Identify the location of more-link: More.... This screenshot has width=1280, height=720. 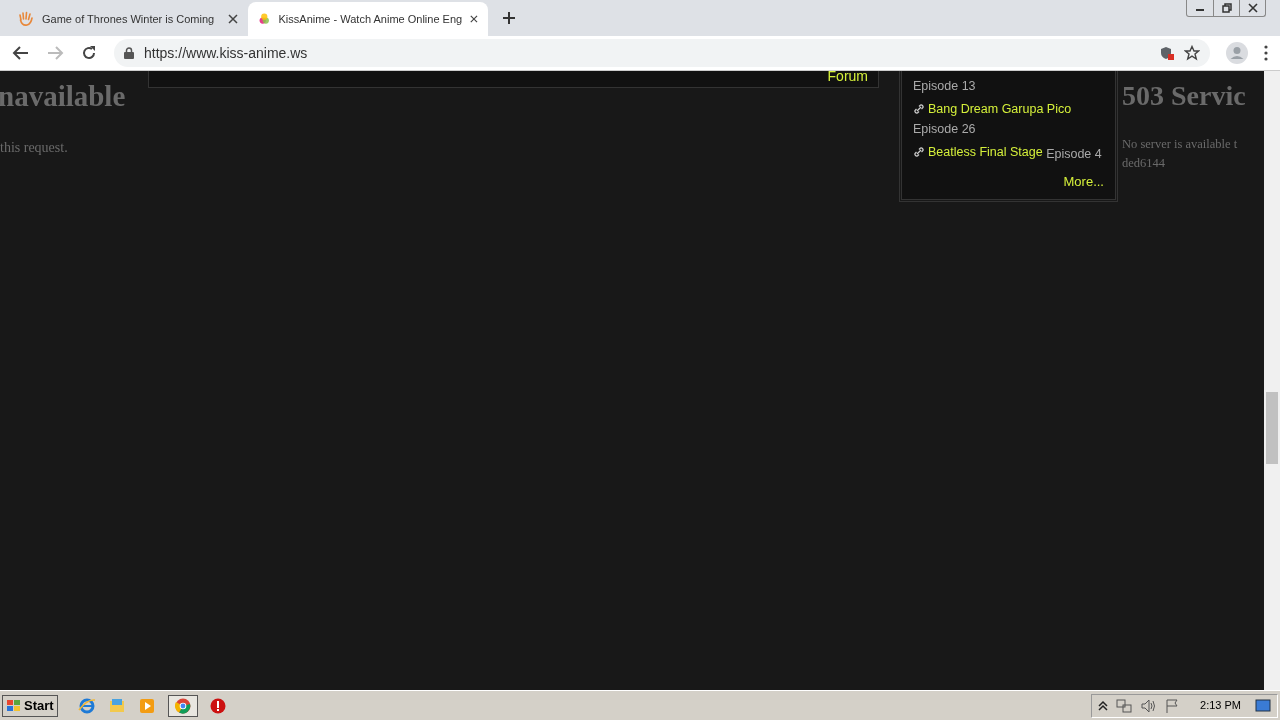
(1083, 182).